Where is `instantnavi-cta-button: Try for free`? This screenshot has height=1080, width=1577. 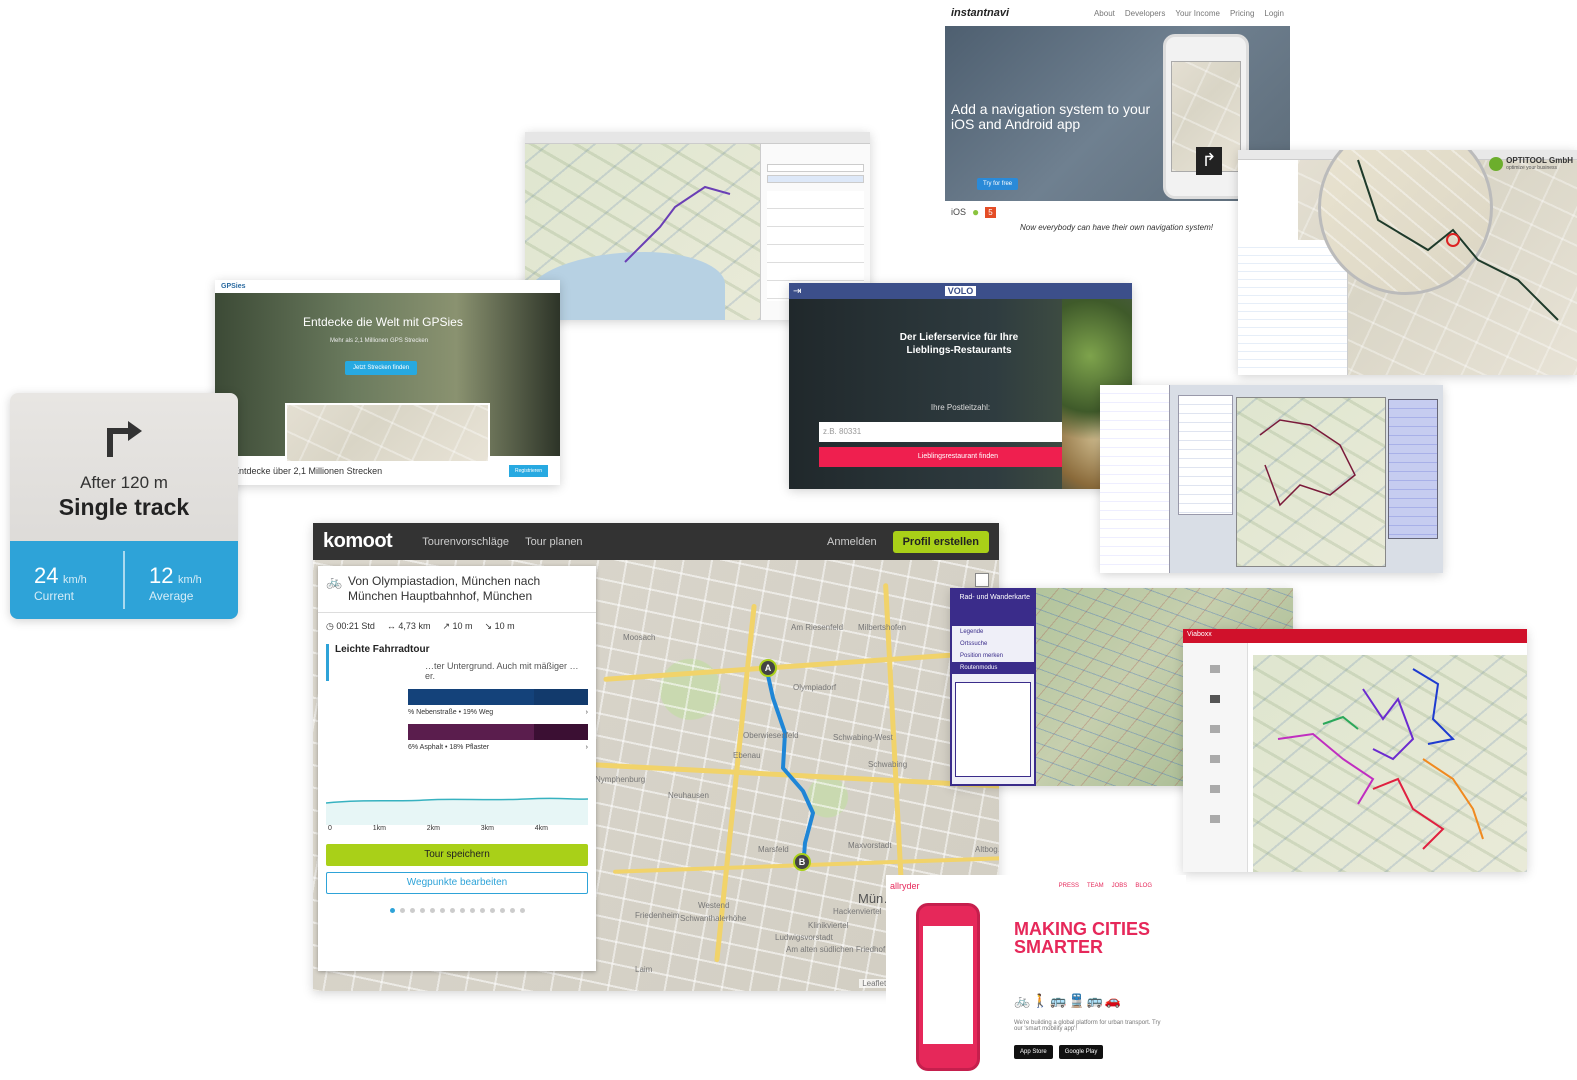 instantnavi-cta-button: Try for free is located at coordinates (998, 184).